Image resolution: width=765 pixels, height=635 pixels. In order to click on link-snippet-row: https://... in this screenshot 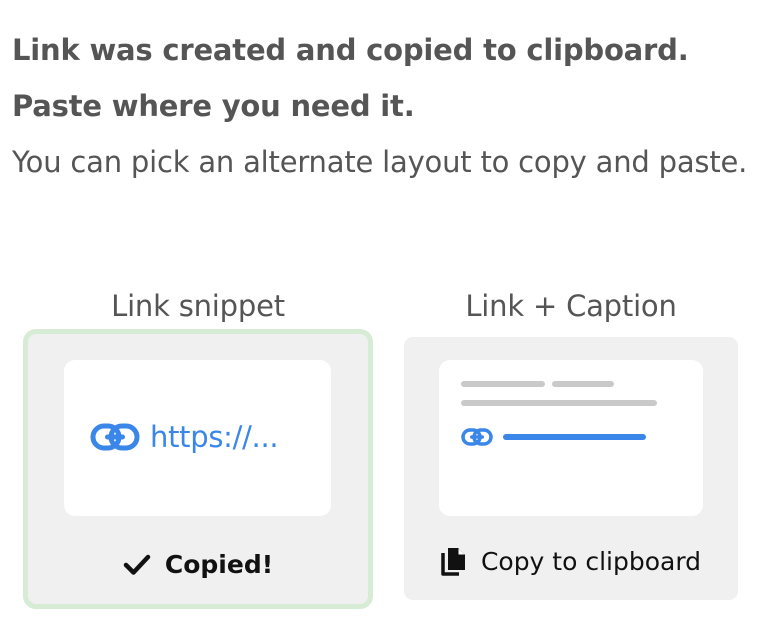, I will do `click(184, 437)`.